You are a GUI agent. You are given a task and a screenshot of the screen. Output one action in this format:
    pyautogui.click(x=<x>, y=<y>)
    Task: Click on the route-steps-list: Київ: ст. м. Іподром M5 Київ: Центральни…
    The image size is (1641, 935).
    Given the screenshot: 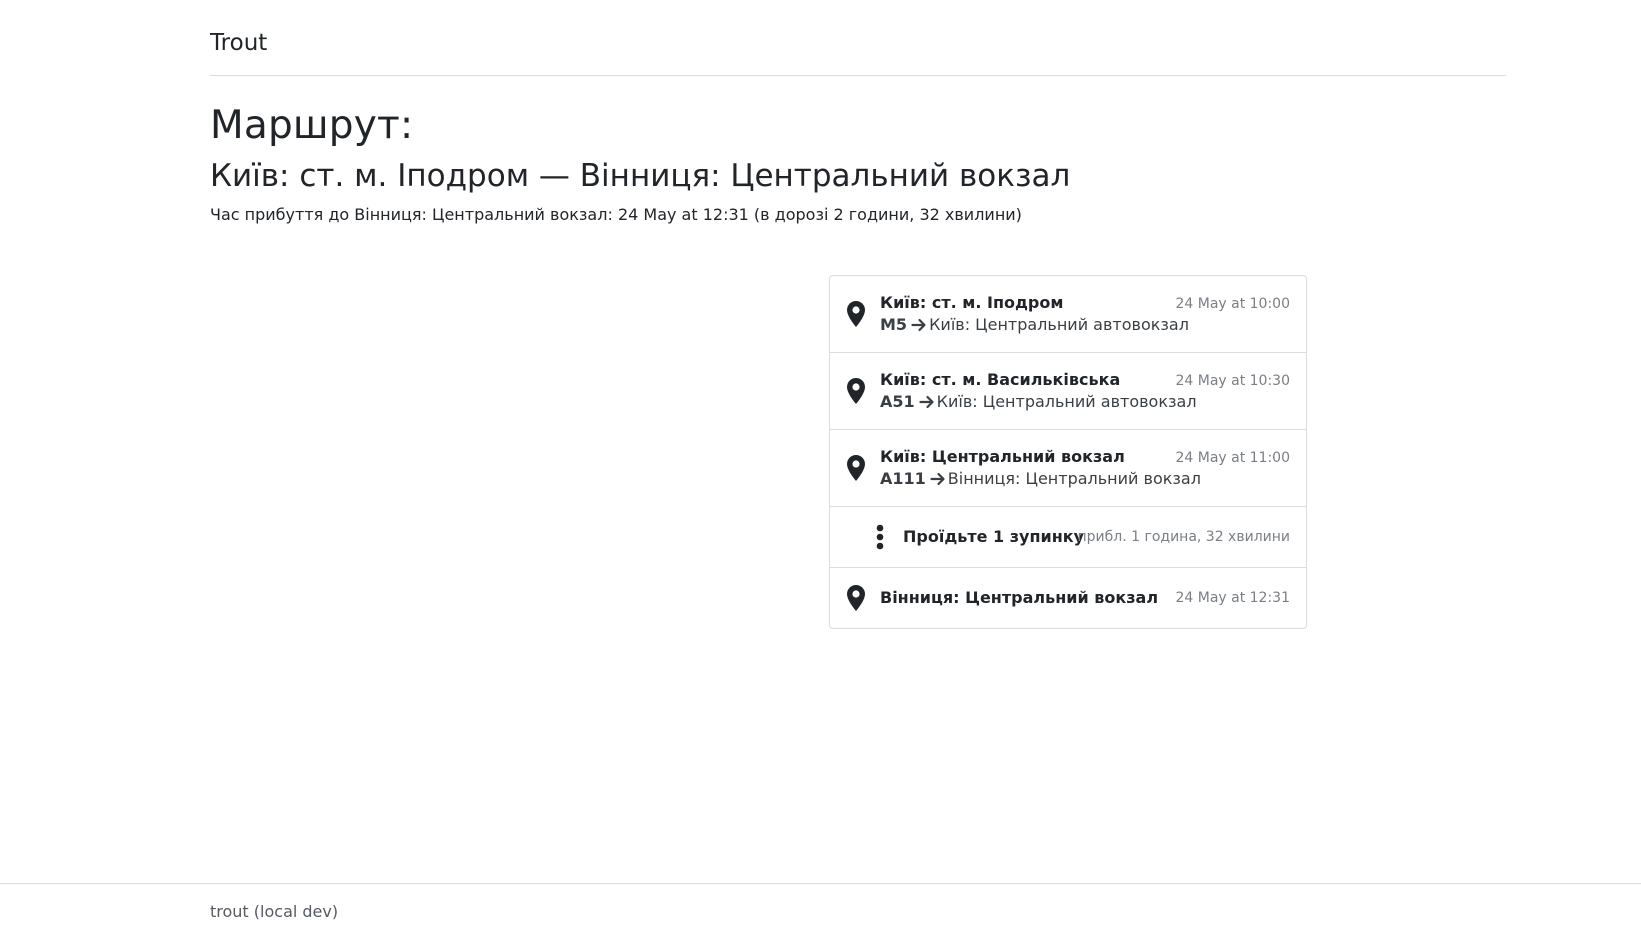 What is the action you would take?
    pyautogui.click(x=1068, y=452)
    